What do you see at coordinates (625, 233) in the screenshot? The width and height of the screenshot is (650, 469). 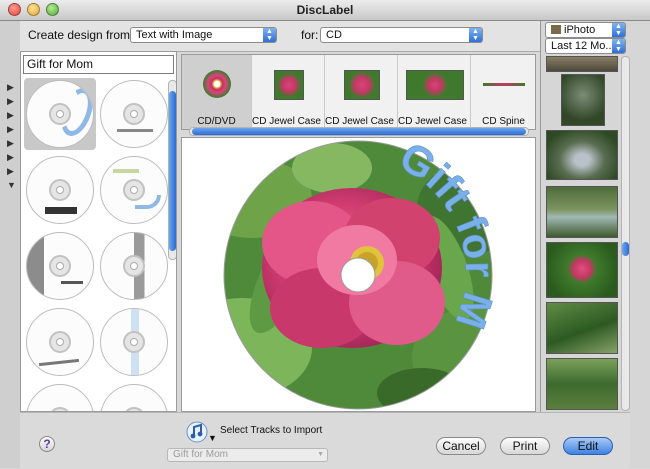 I see `photo-browser-scrollbar` at bounding box center [625, 233].